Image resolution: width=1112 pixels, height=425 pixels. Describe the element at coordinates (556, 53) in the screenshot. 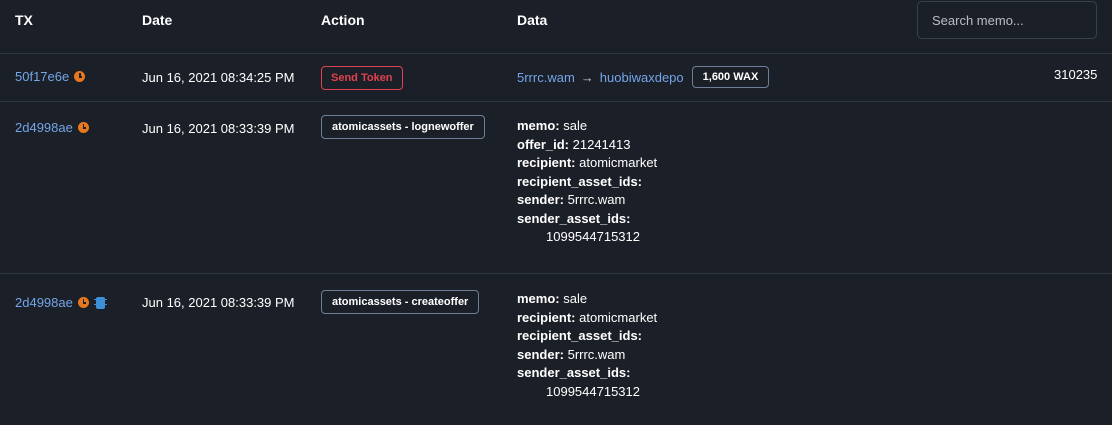

I see `header-divider` at that location.